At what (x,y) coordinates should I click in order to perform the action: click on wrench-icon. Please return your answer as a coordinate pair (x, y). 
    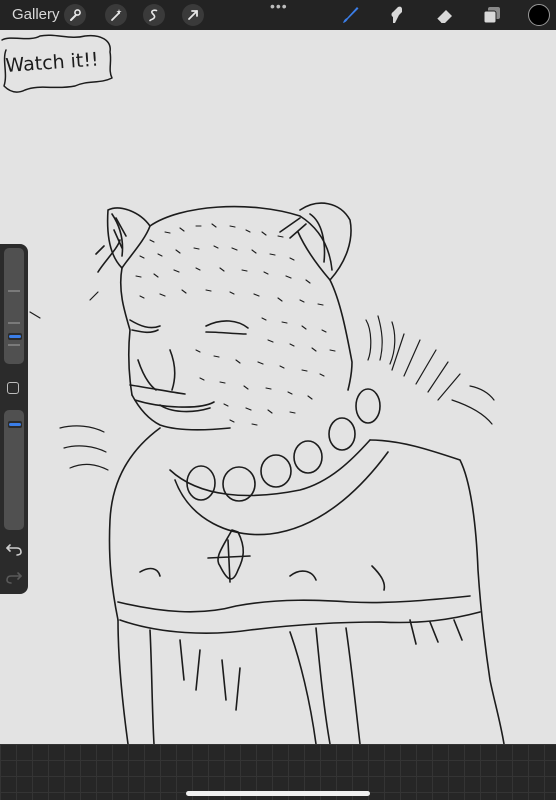
    Looking at the image, I should click on (75, 15).